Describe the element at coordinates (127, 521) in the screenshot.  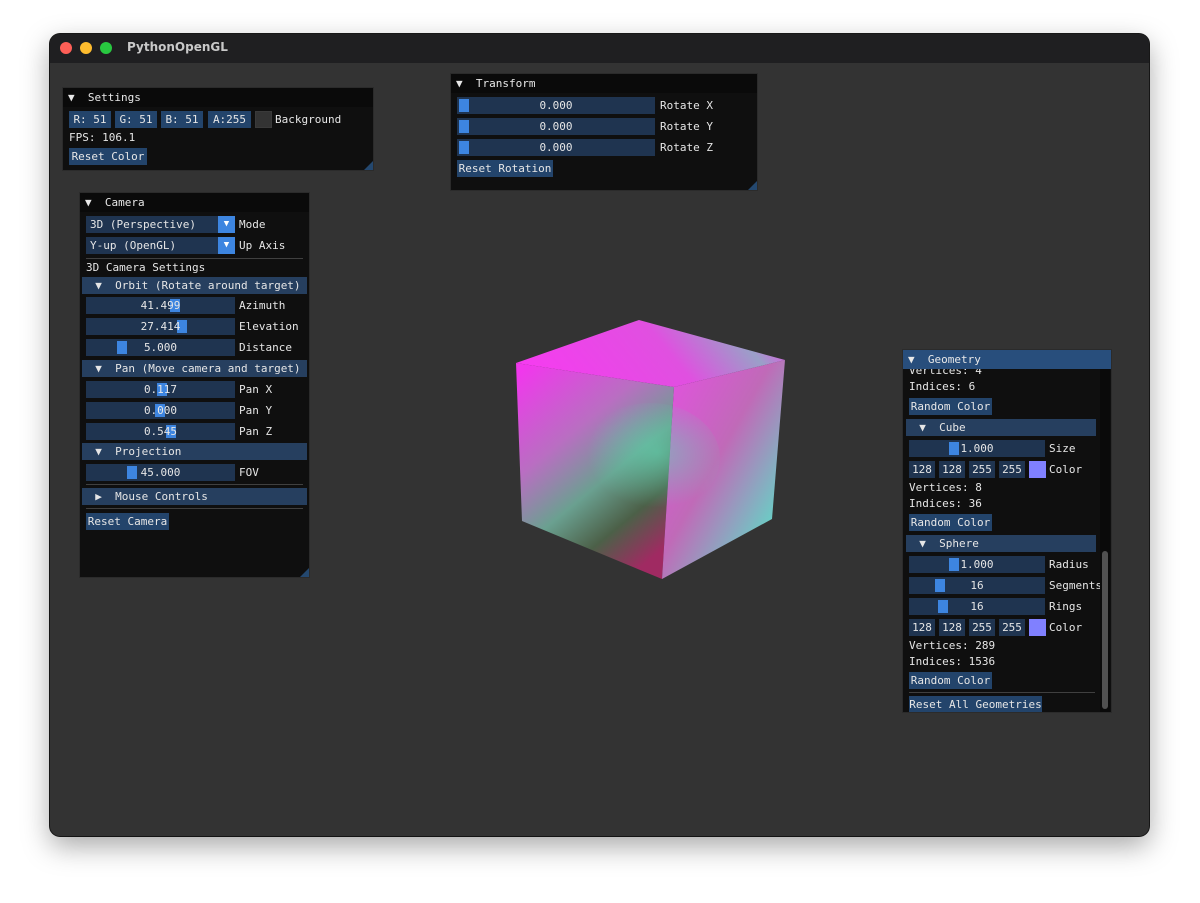
I see `reset-camera-button: Reset Camera` at that location.